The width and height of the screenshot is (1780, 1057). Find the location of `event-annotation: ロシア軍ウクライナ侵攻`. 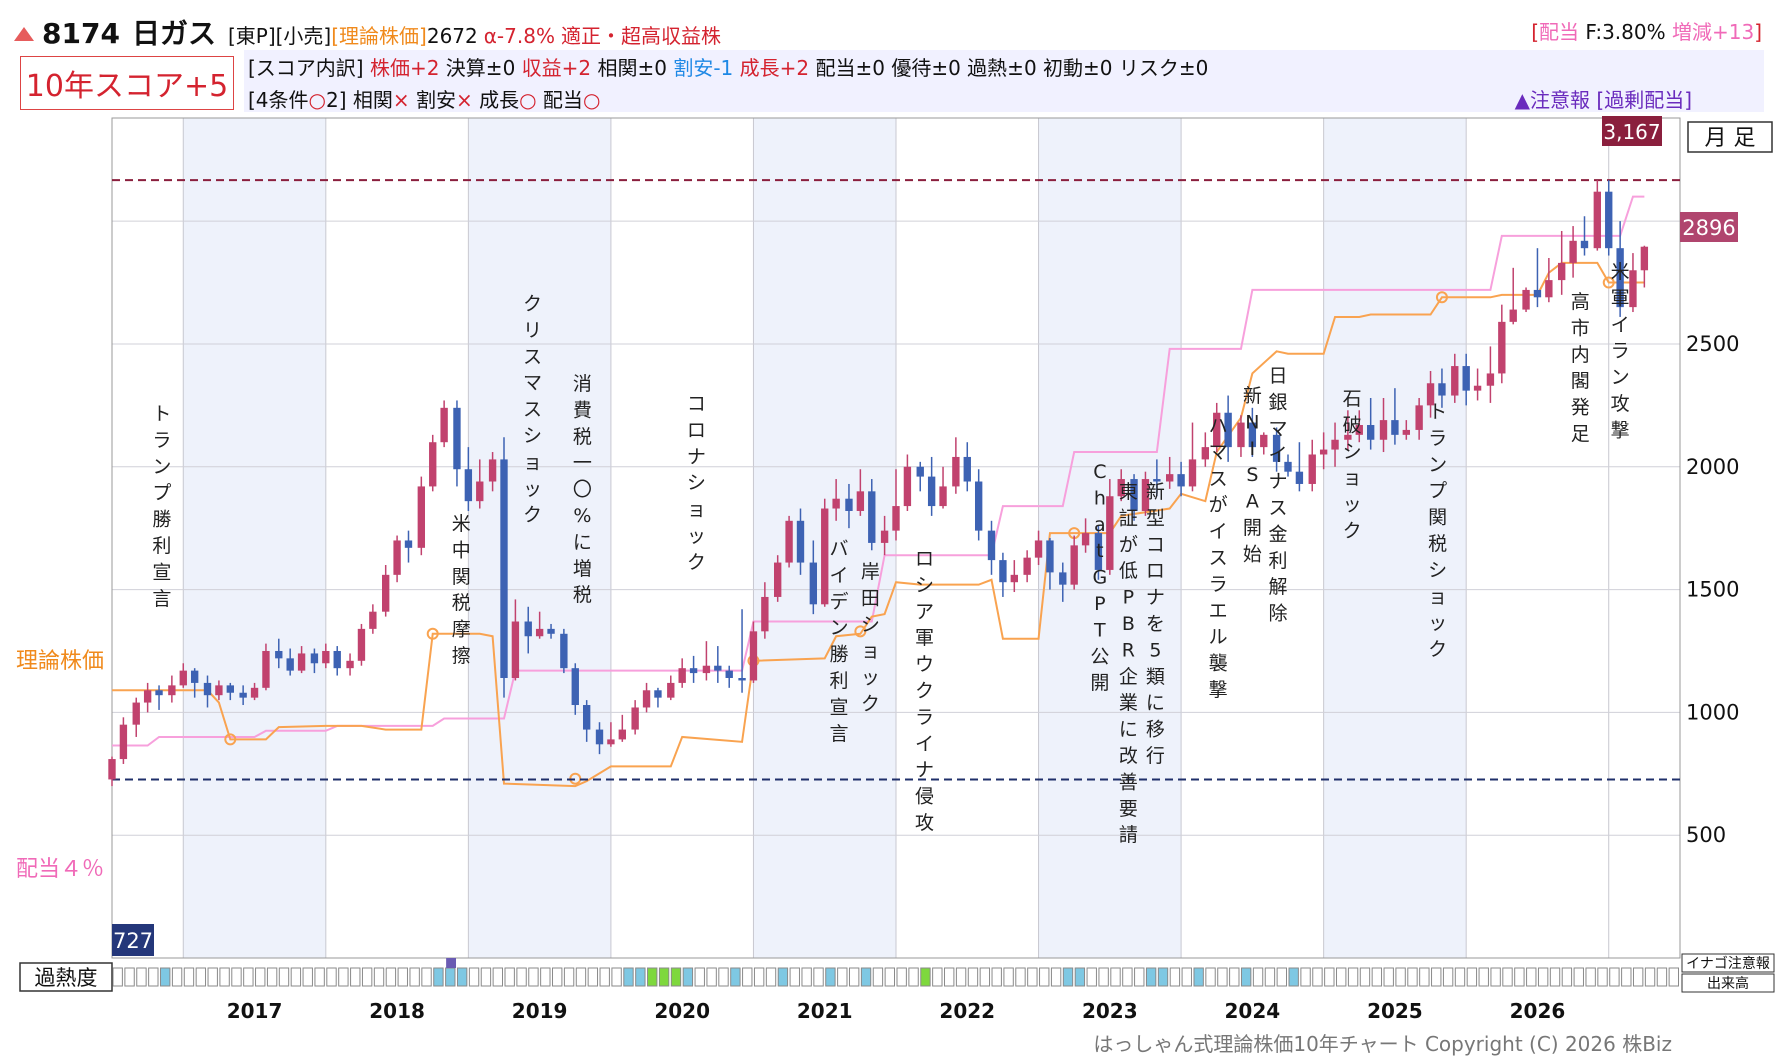

event-annotation: ロシア軍ウクライナ侵攻 is located at coordinates (924, 691).